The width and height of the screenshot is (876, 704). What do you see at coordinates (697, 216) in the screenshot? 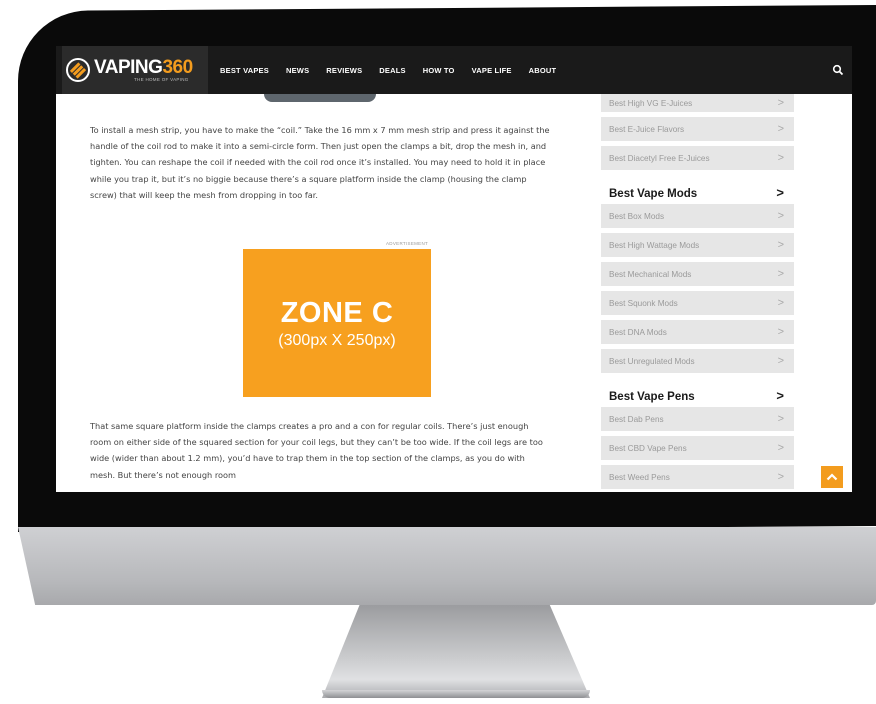
I see `sidebar-item-box-mods: Best Box Mods >` at bounding box center [697, 216].